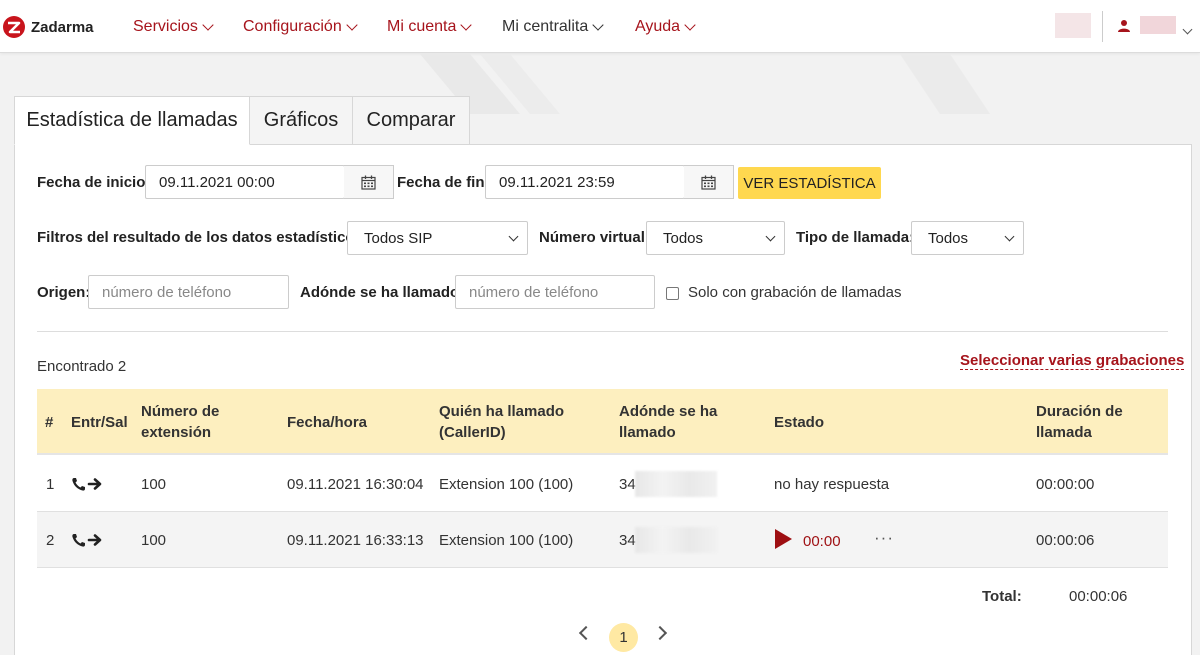 Image resolution: width=1200 pixels, height=655 pixels. I want to click on menu-label: Configuración, so click(292, 26).